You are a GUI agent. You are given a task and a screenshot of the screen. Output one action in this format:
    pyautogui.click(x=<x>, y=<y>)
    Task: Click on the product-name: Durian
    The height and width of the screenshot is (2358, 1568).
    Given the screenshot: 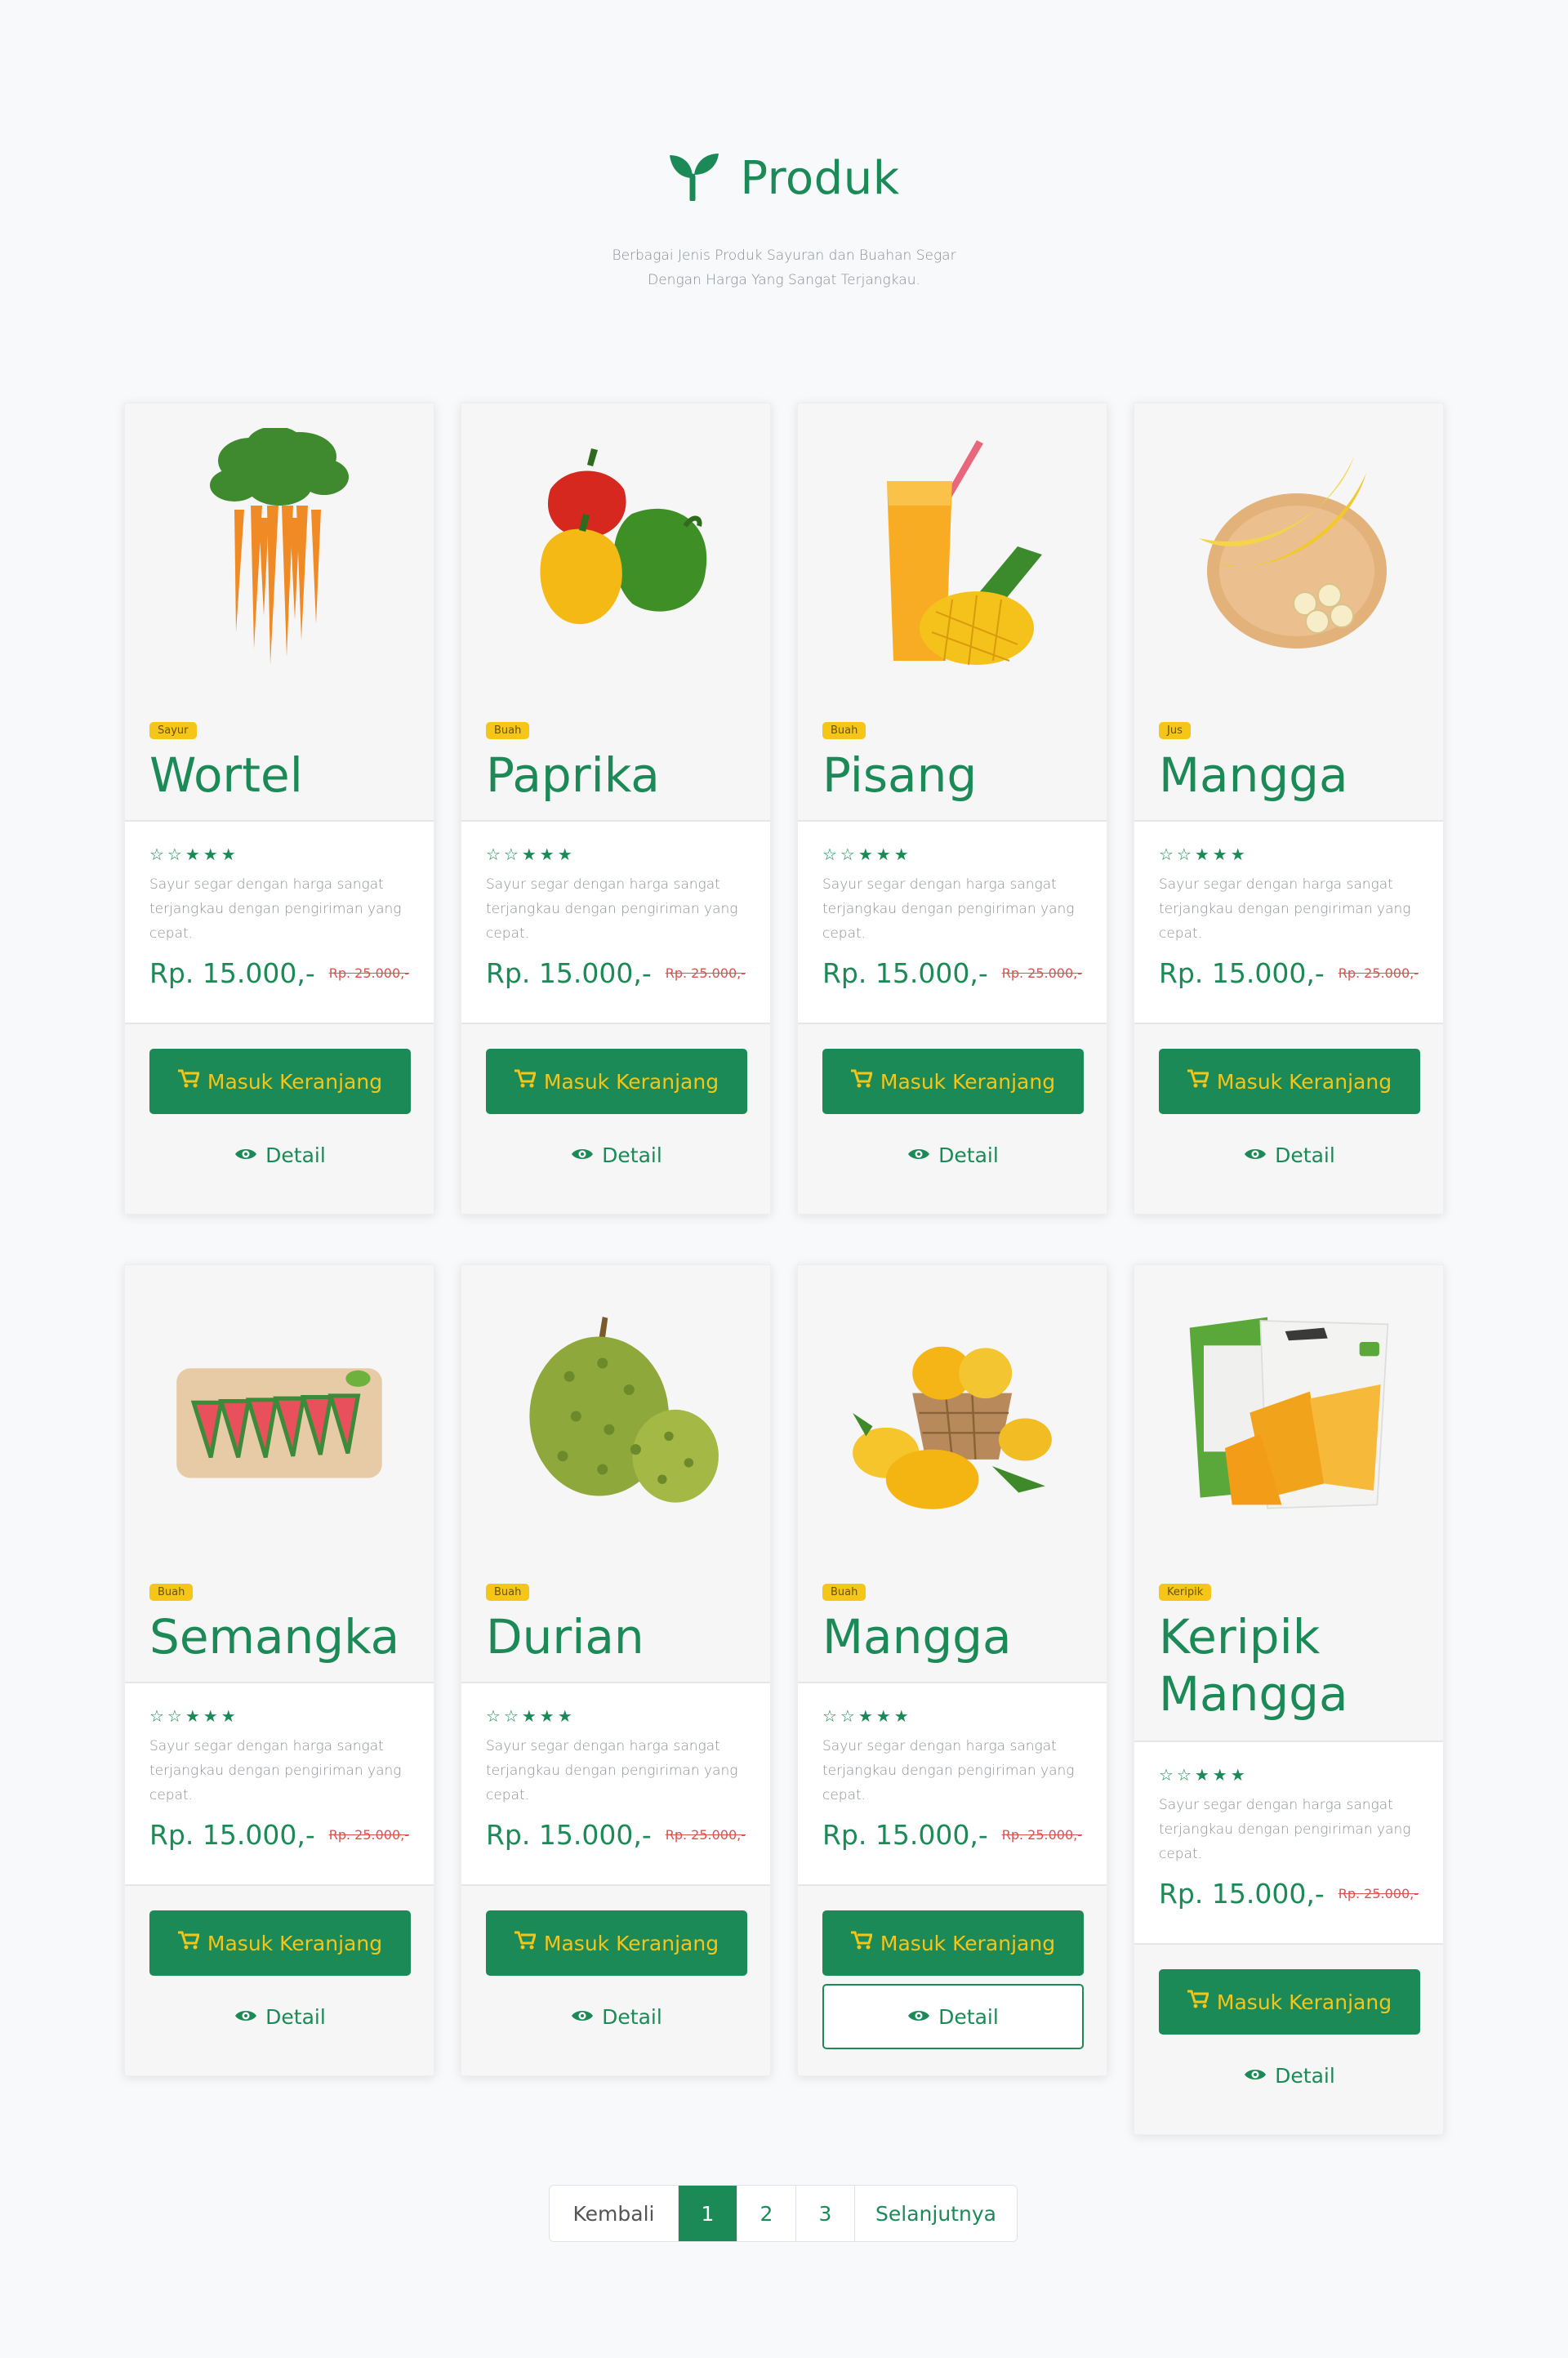 What is the action you would take?
    pyautogui.click(x=565, y=1637)
    